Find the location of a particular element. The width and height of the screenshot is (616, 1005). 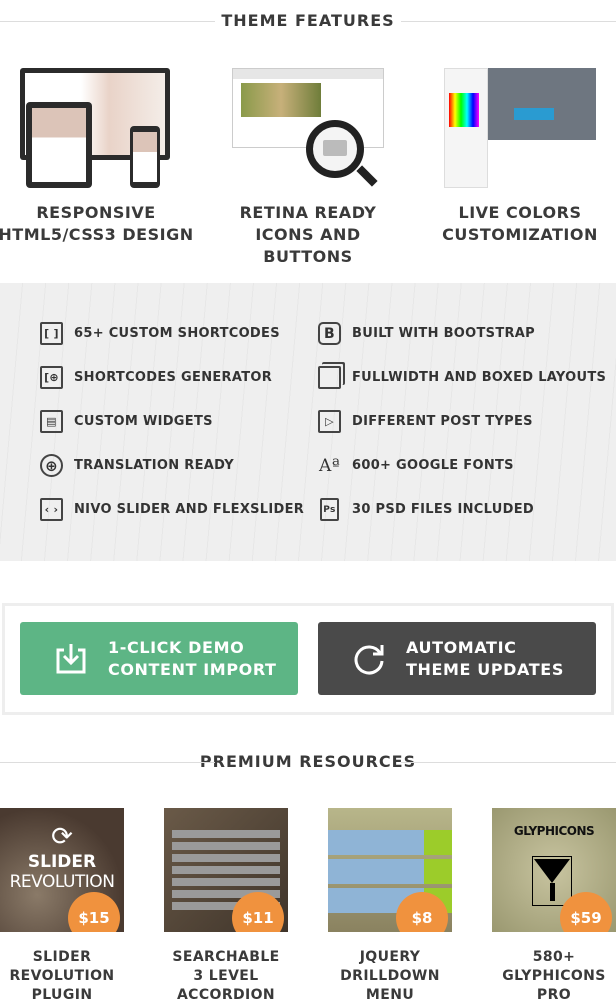

globe-icon: ⊕ is located at coordinates (51, 465).